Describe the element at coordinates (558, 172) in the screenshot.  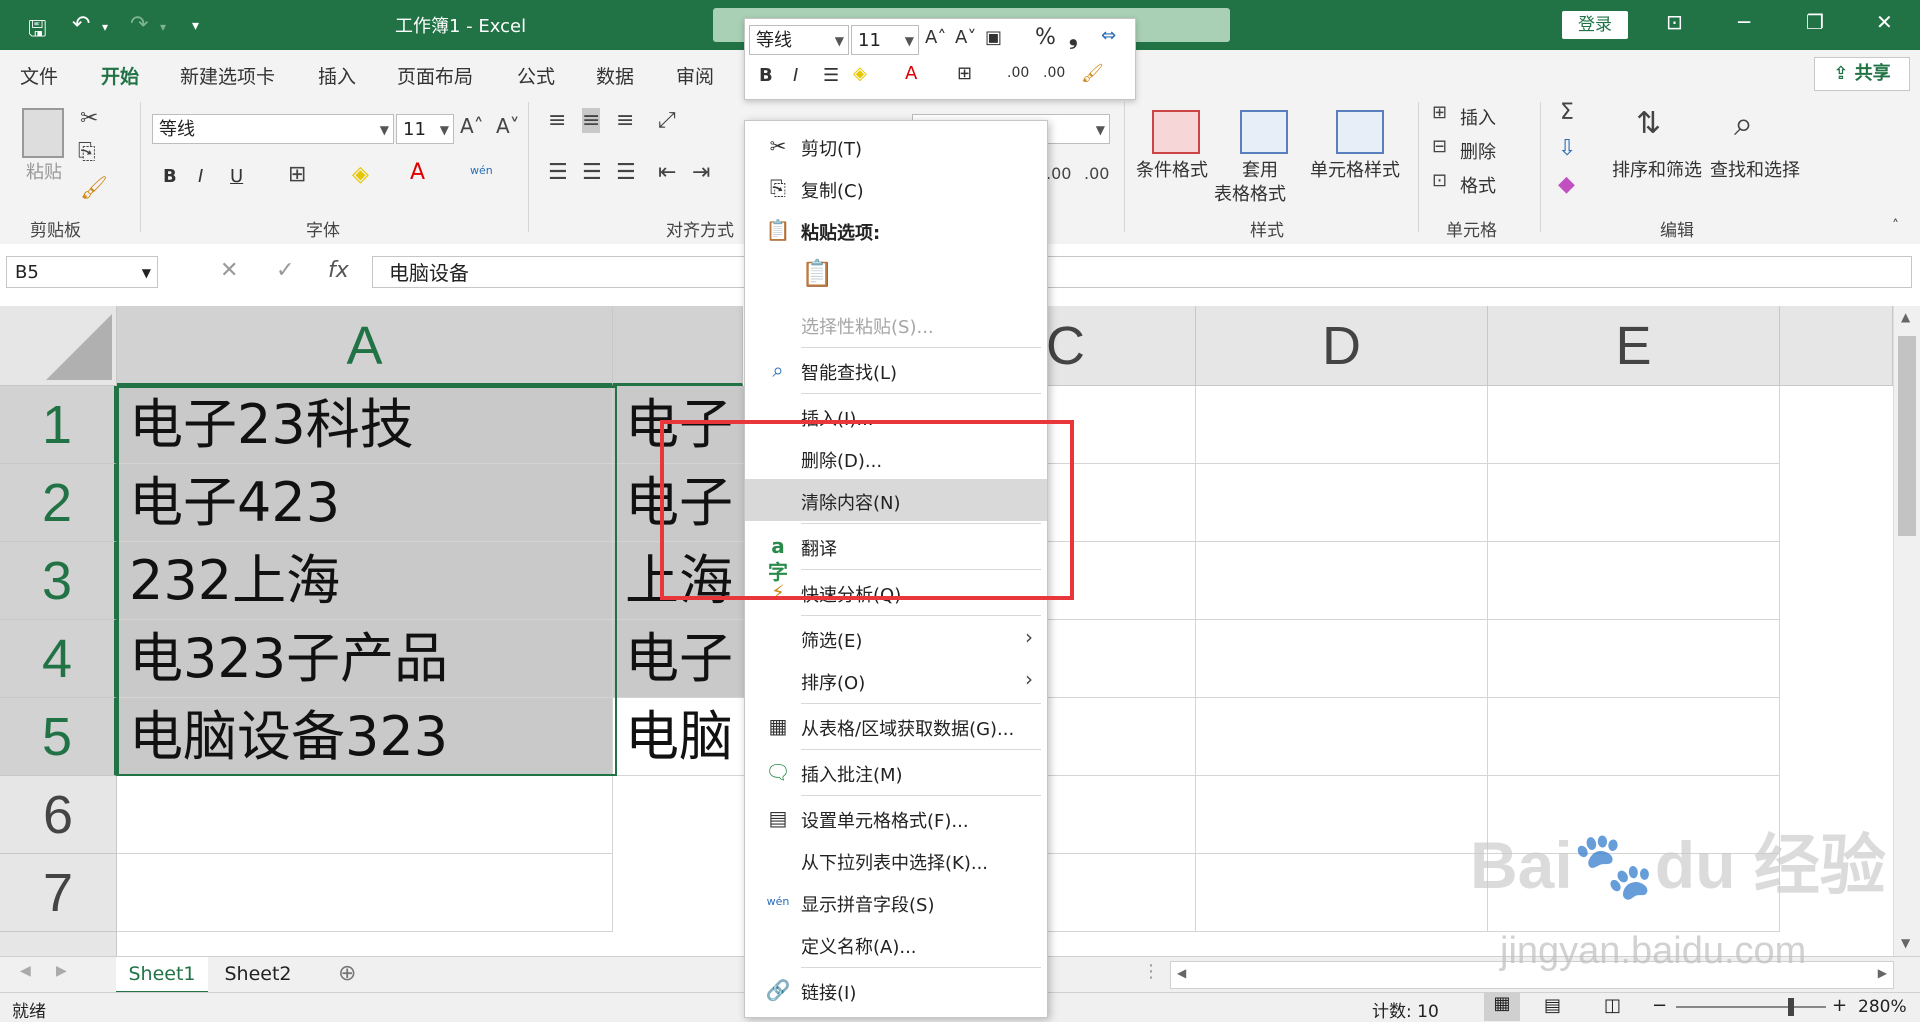
I see `align-left-icon: ☰` at that location.